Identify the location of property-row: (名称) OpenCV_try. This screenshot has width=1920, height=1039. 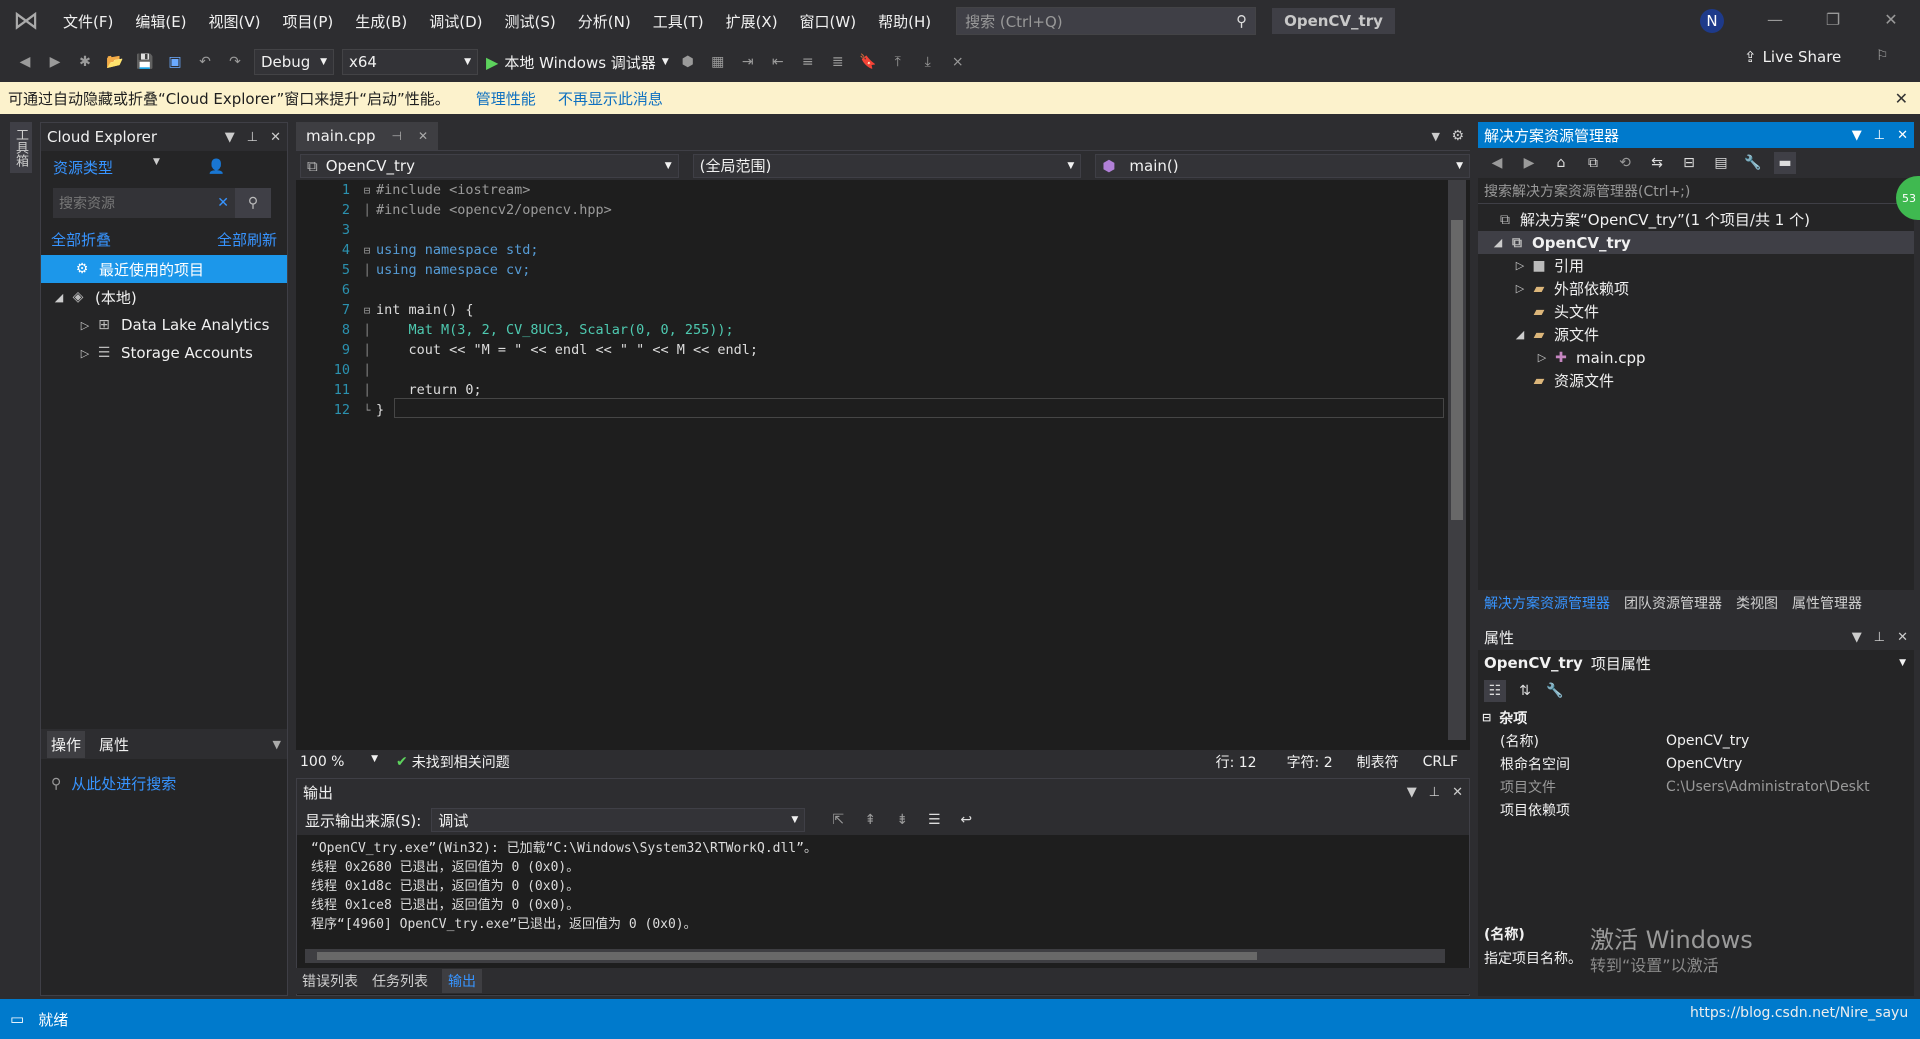
(1696, 740).